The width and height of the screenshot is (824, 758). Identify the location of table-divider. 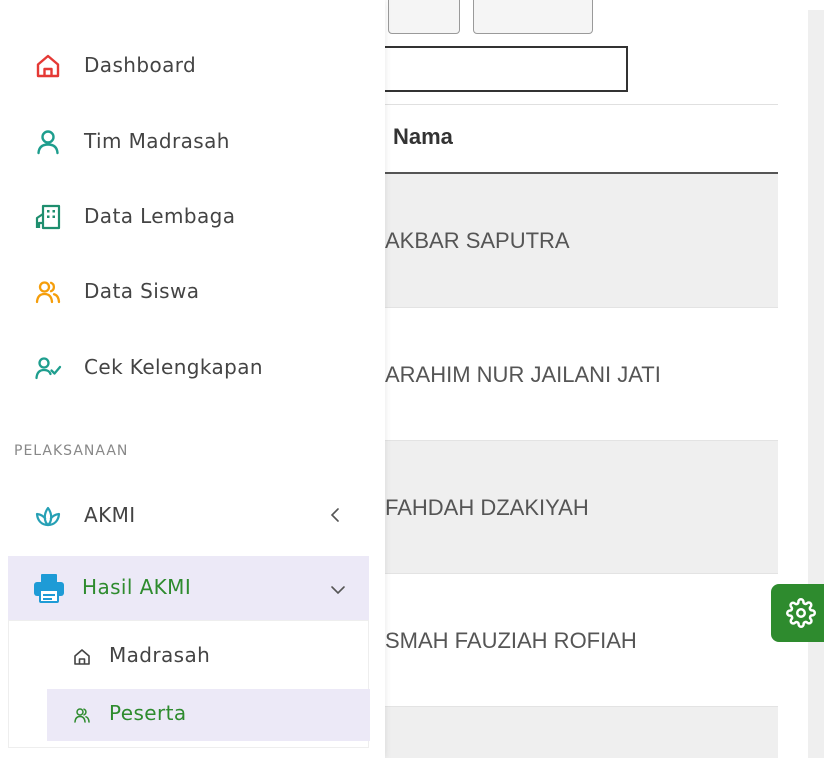
(581, 104).